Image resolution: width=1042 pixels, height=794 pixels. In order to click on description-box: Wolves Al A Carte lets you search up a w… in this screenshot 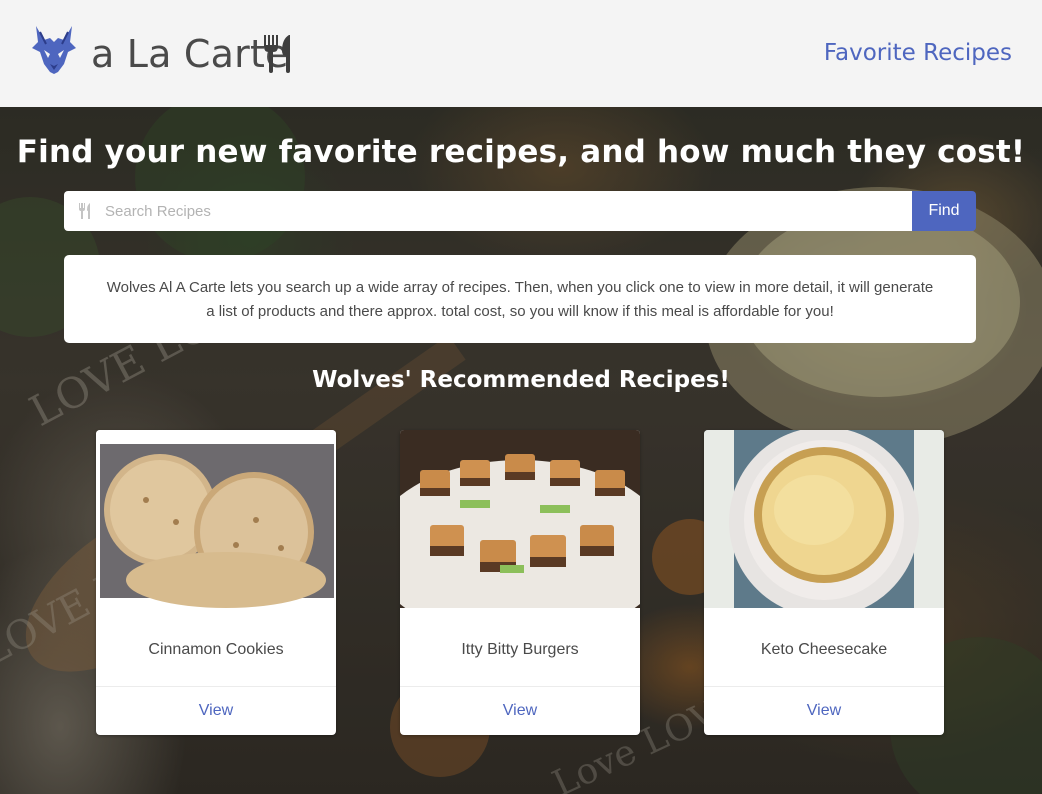, I will do `click(520, 299)`.